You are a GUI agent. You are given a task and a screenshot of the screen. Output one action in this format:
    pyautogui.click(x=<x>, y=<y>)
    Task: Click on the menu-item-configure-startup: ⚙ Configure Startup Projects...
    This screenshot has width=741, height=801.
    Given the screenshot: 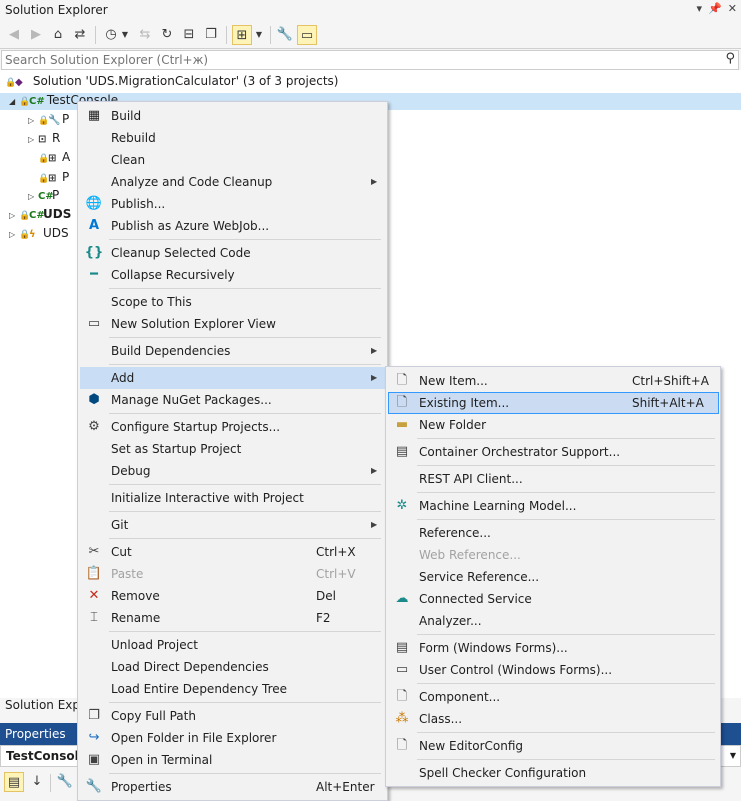 What is the action you would take?
    pyautogui.click(x=232, y=427)
    